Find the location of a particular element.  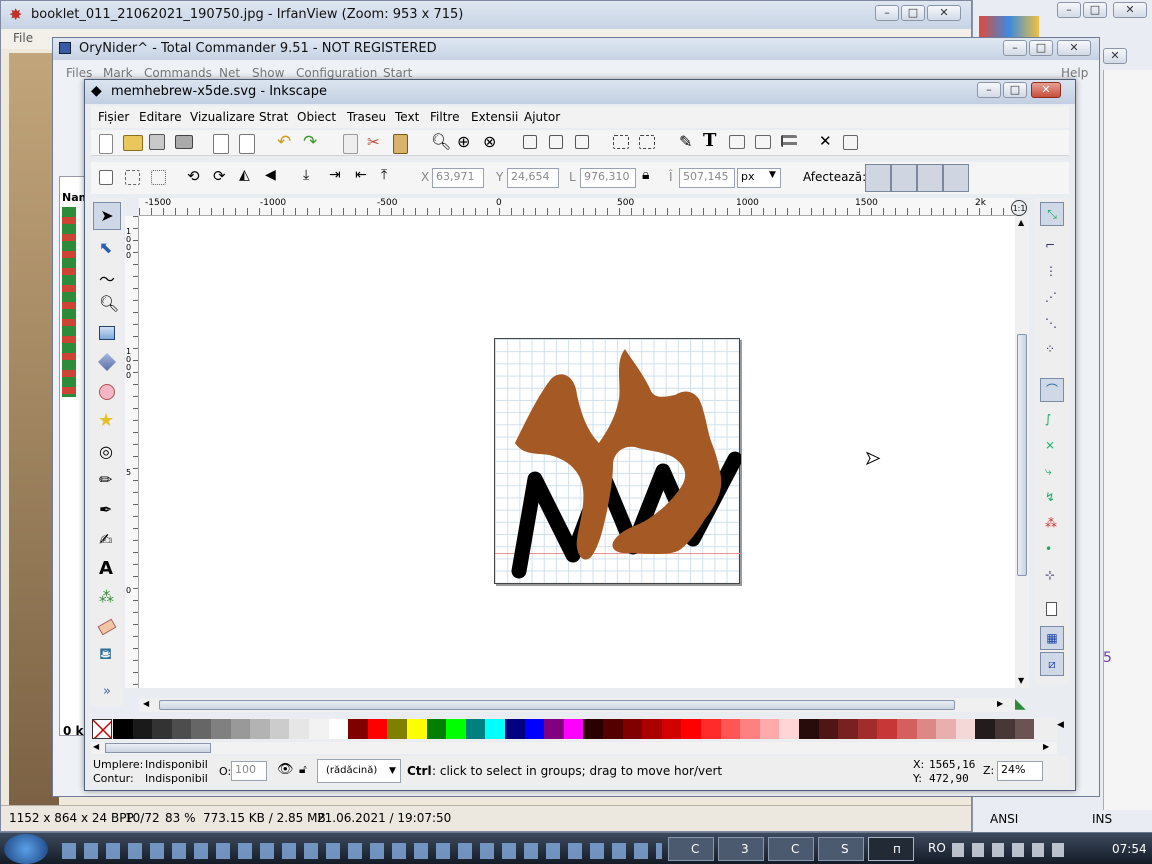

start-button is located at coordinates (26, 849).